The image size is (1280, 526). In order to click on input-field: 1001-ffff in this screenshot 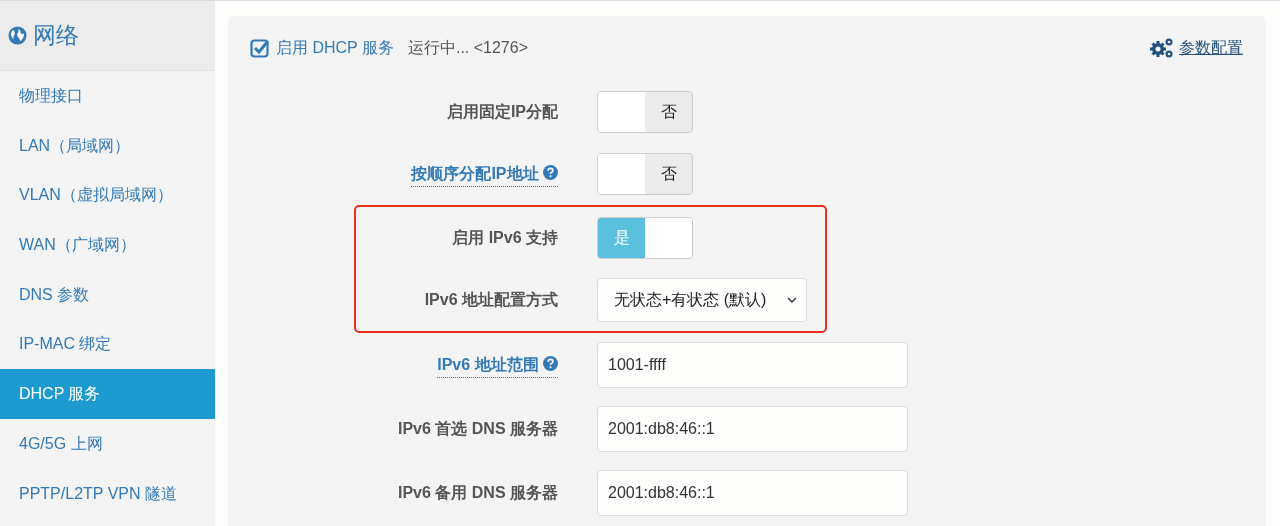, I will do `click(752, 365)`.